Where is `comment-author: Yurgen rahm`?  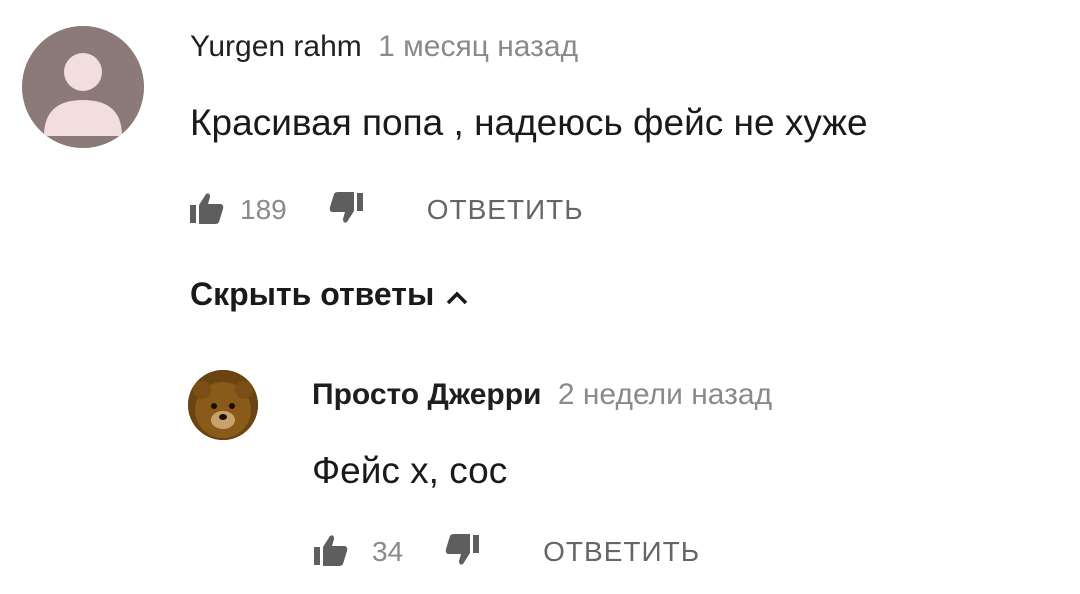 comment-author: Yurgen rahm is located at coordinates (276, 46).